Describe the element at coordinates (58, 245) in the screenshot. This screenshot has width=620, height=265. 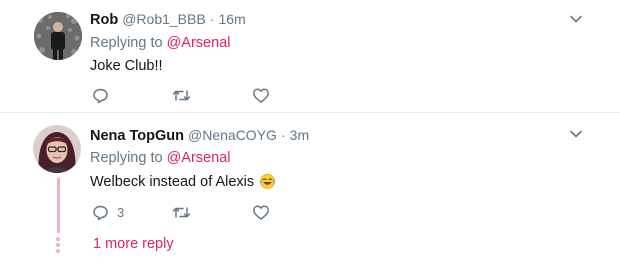
I see `thread-dots` at that location.